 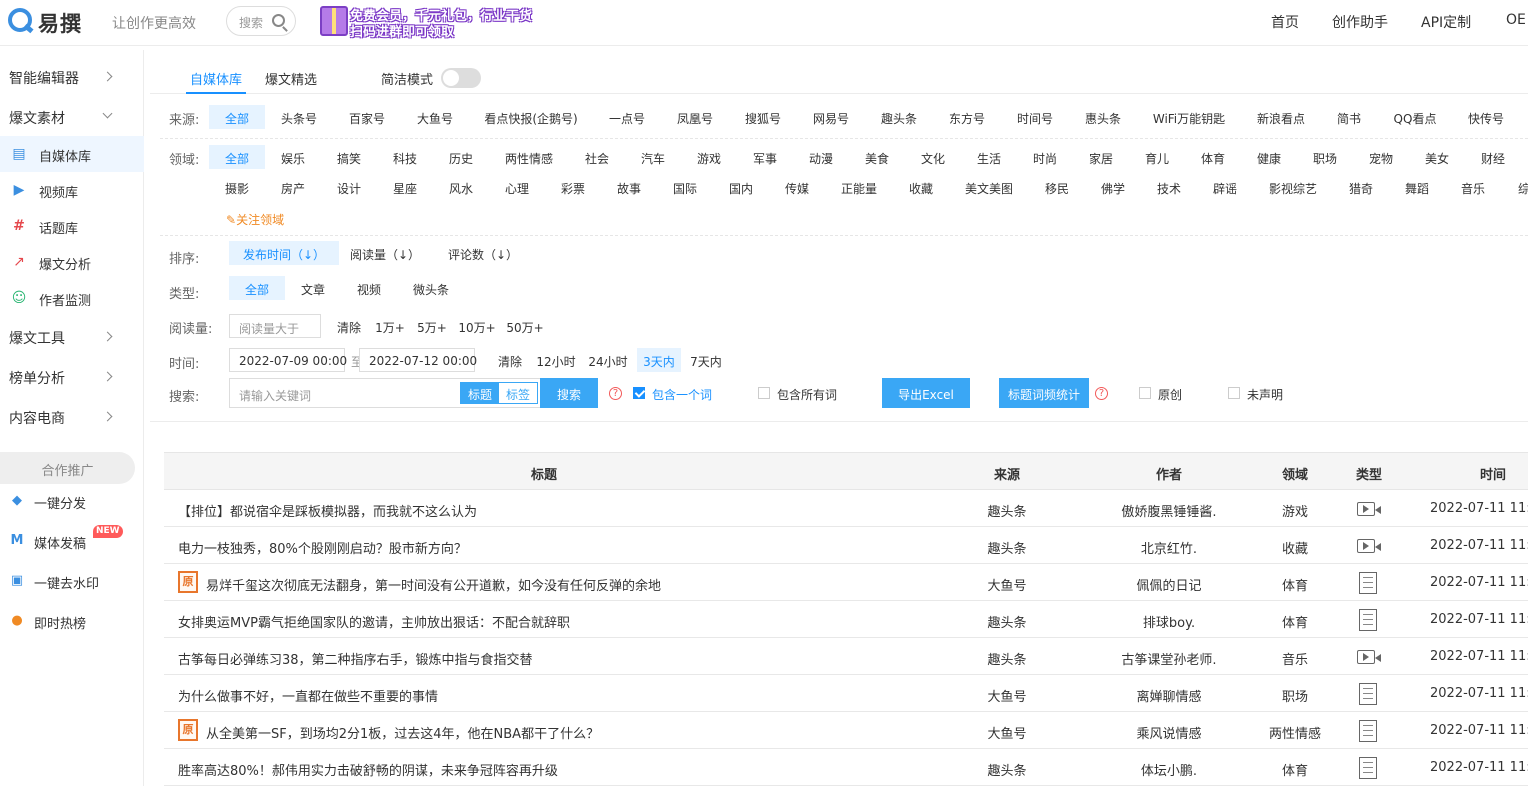 What do you see at coordinates (418, 360) in the screenshot?
I see `date-to-input: 2022-07-12 00:00` at bounding box center [418, 360].